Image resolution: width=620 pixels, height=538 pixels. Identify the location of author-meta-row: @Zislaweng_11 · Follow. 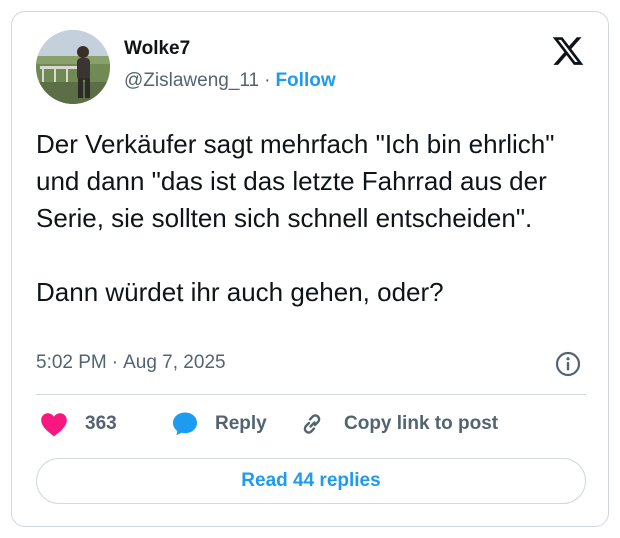
(230, 81).